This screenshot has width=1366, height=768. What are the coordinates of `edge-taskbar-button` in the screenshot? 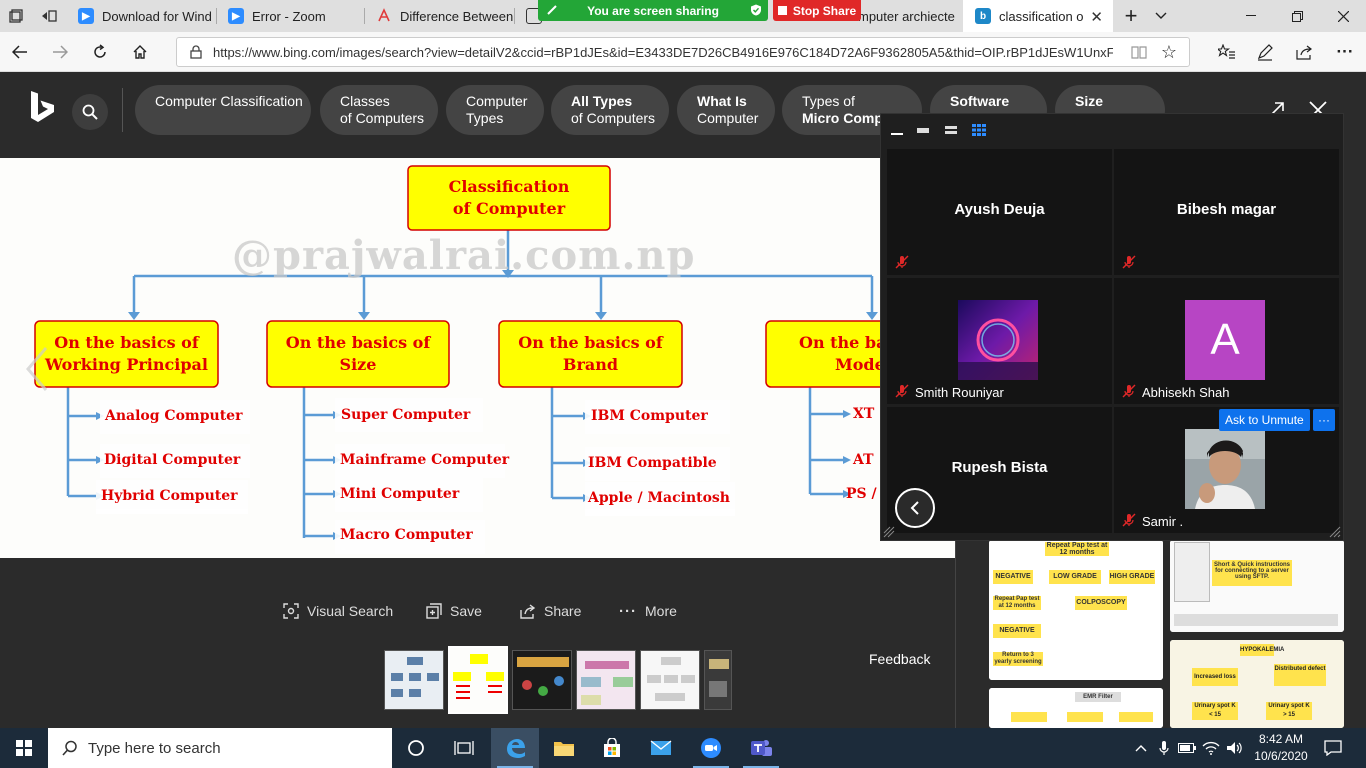 It's located at (515, 748).